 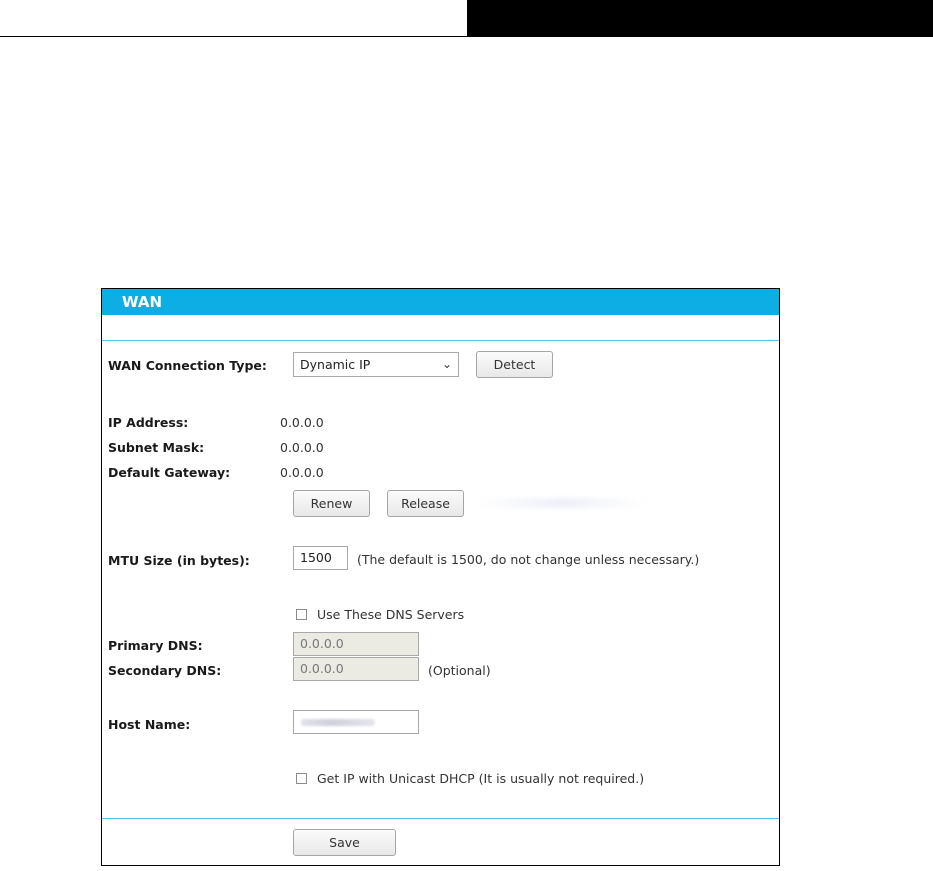 I want to click on use-dns-checkbox, so click(x=301, y=614).